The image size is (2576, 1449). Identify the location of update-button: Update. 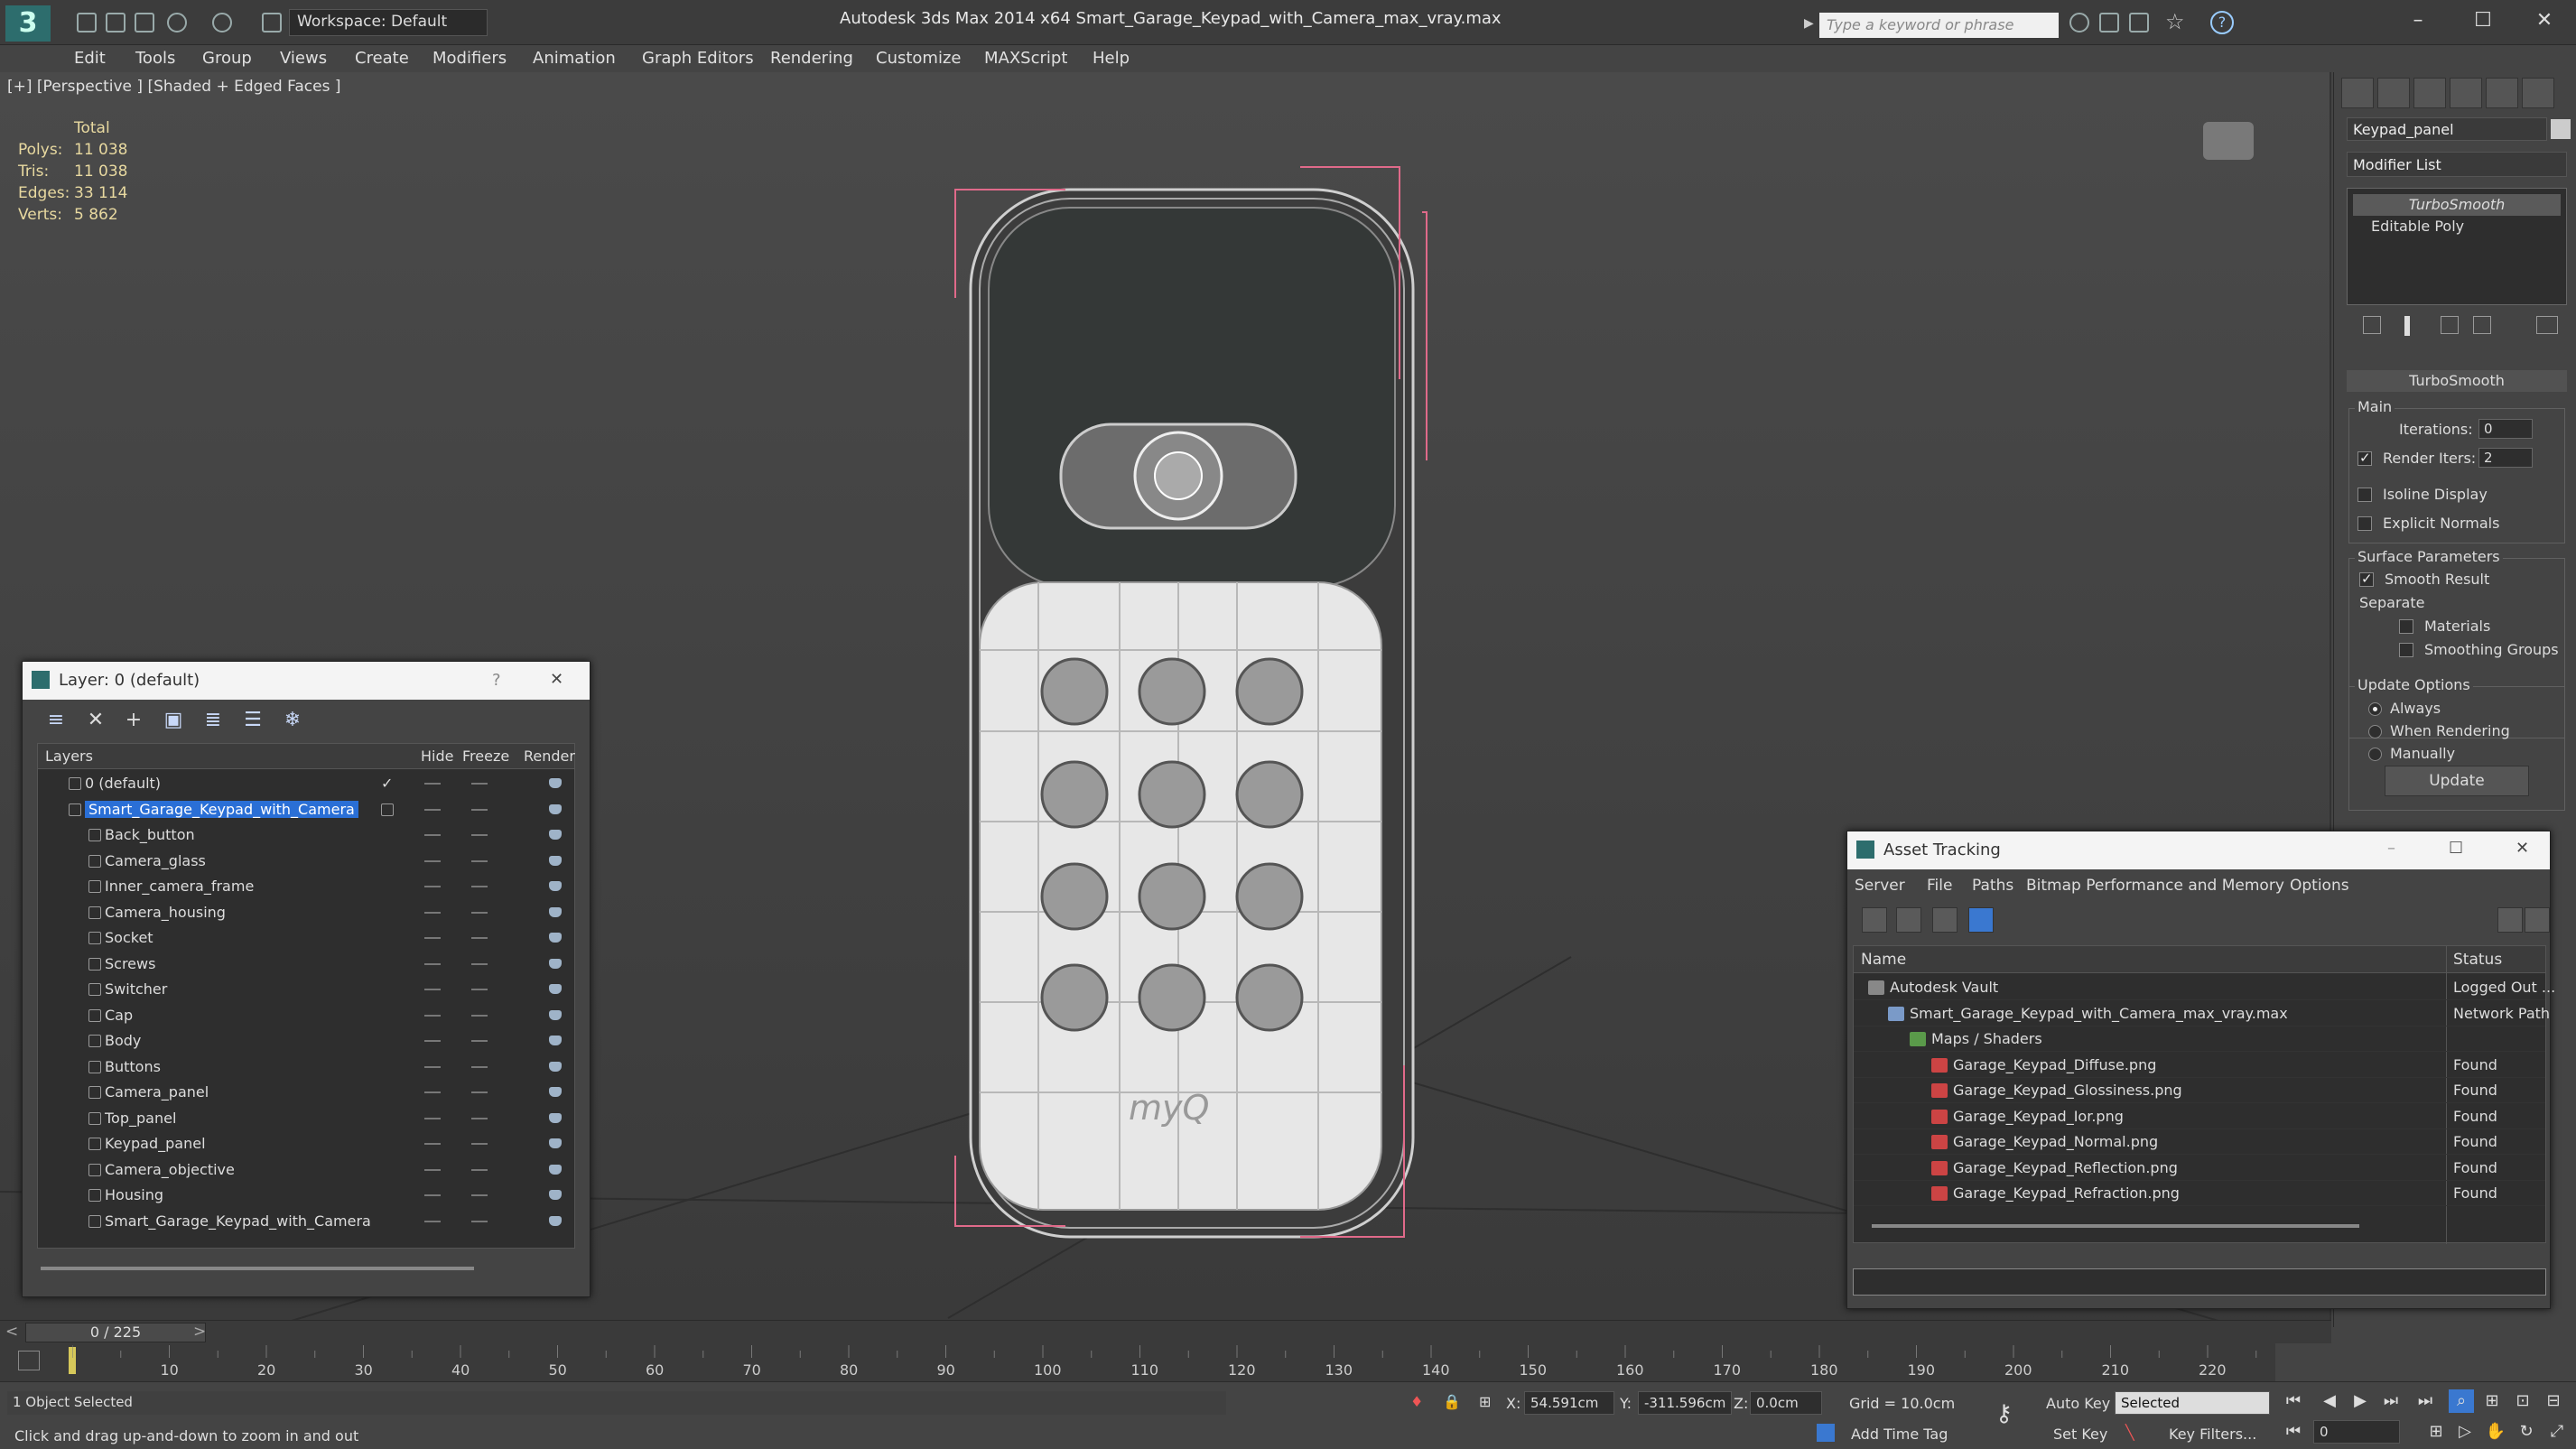
(2457, 781).